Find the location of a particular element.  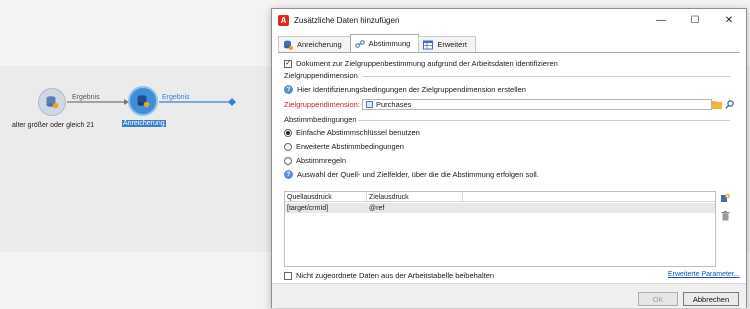

node-2-label: Anreicherung is located at coordinates (144, 123).